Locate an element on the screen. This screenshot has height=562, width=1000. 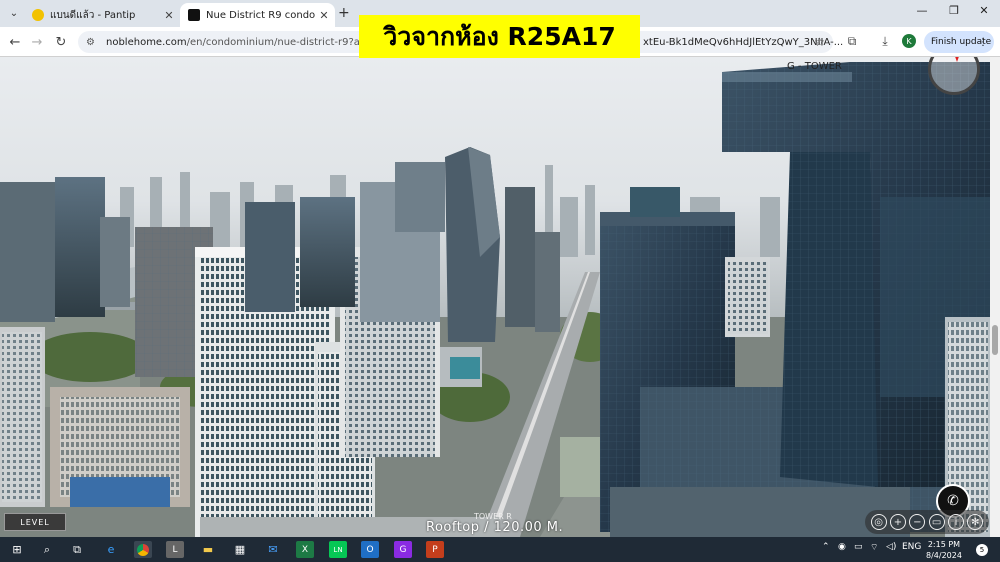
room-view-banner: วิวจากห้อง R25A17 is located at coordinates (499, 36).